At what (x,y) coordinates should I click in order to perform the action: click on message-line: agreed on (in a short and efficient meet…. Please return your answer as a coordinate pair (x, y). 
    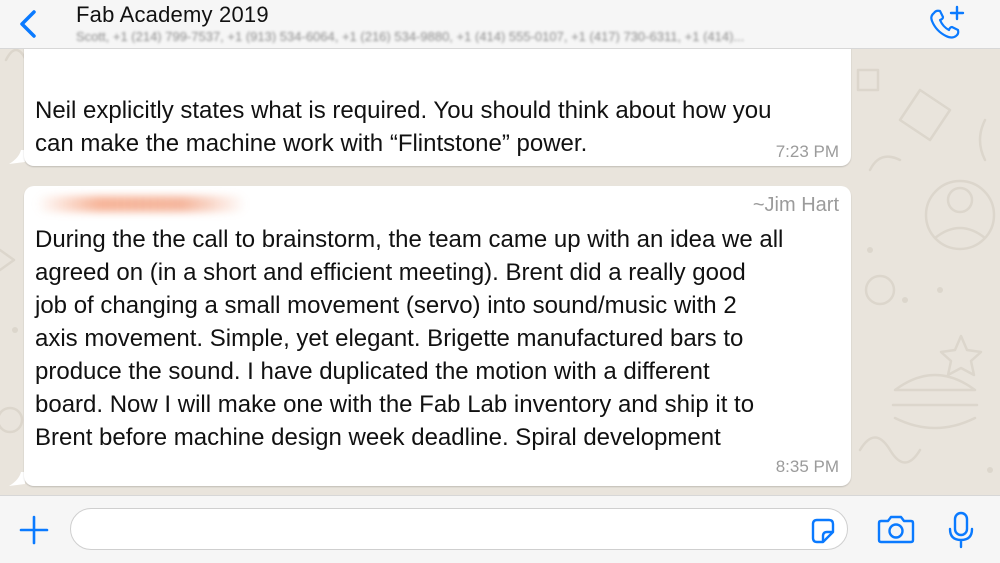
    Looking at the image, I should click on (390, 272).